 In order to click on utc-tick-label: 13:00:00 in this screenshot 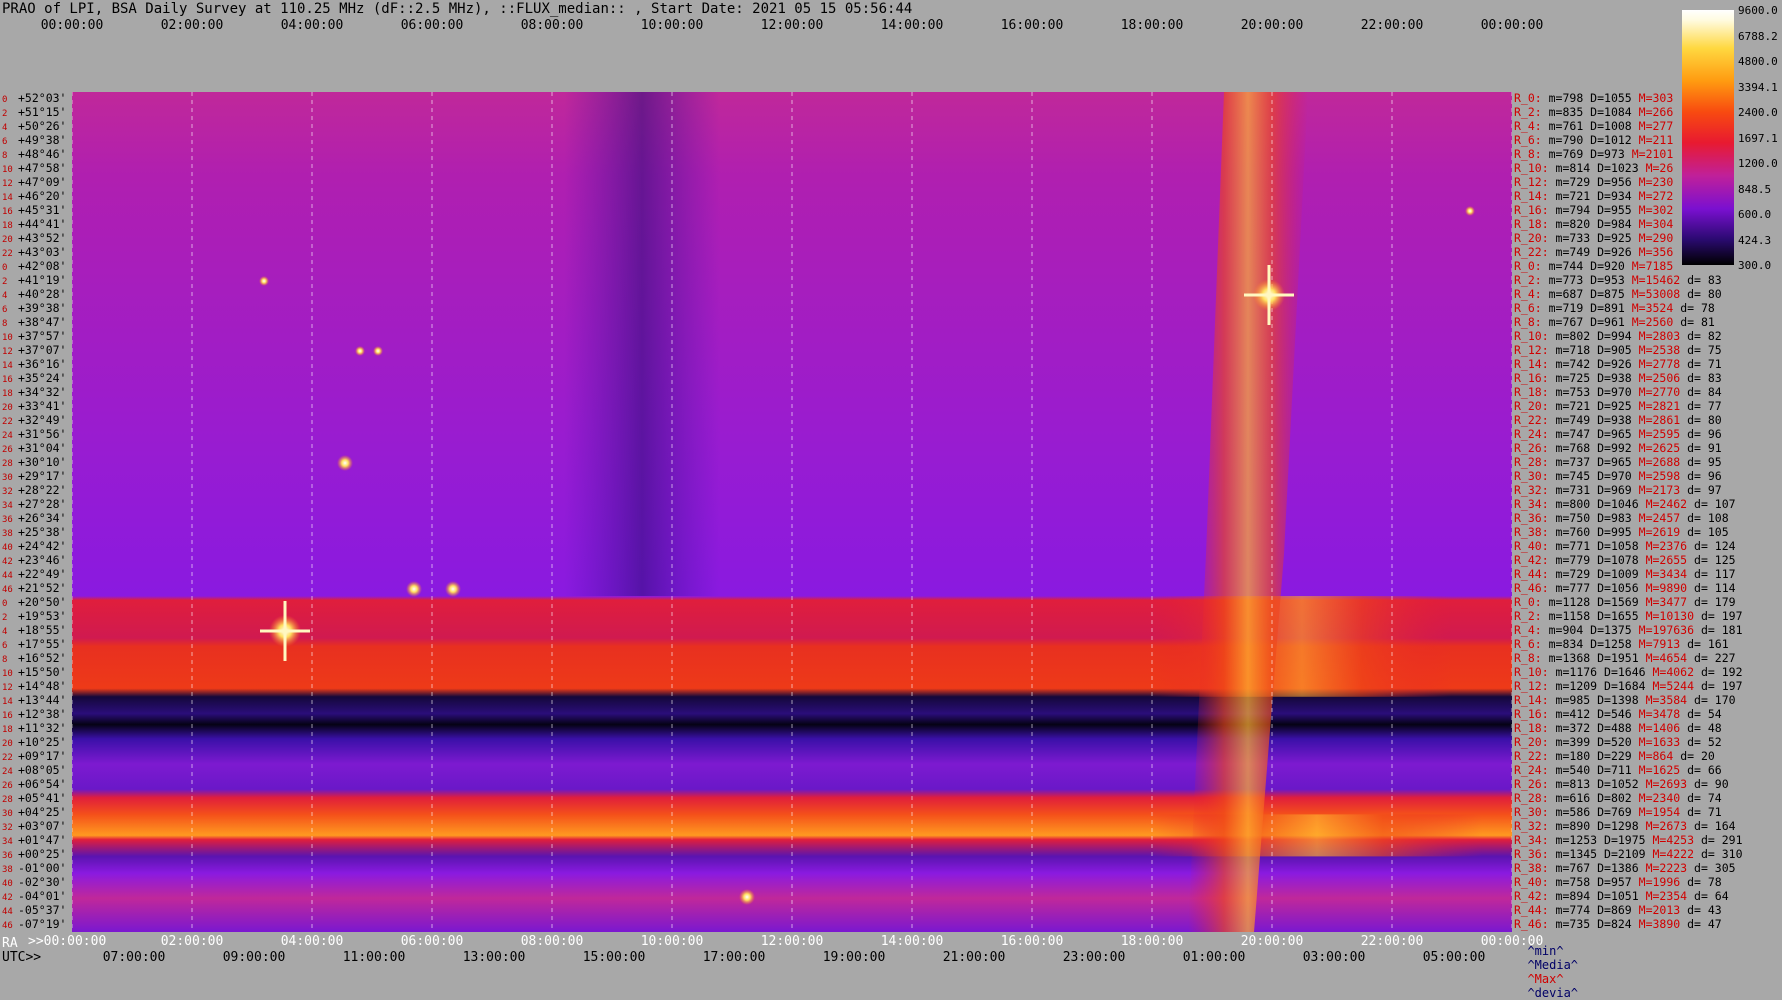, I will do `click(494, 957)`.